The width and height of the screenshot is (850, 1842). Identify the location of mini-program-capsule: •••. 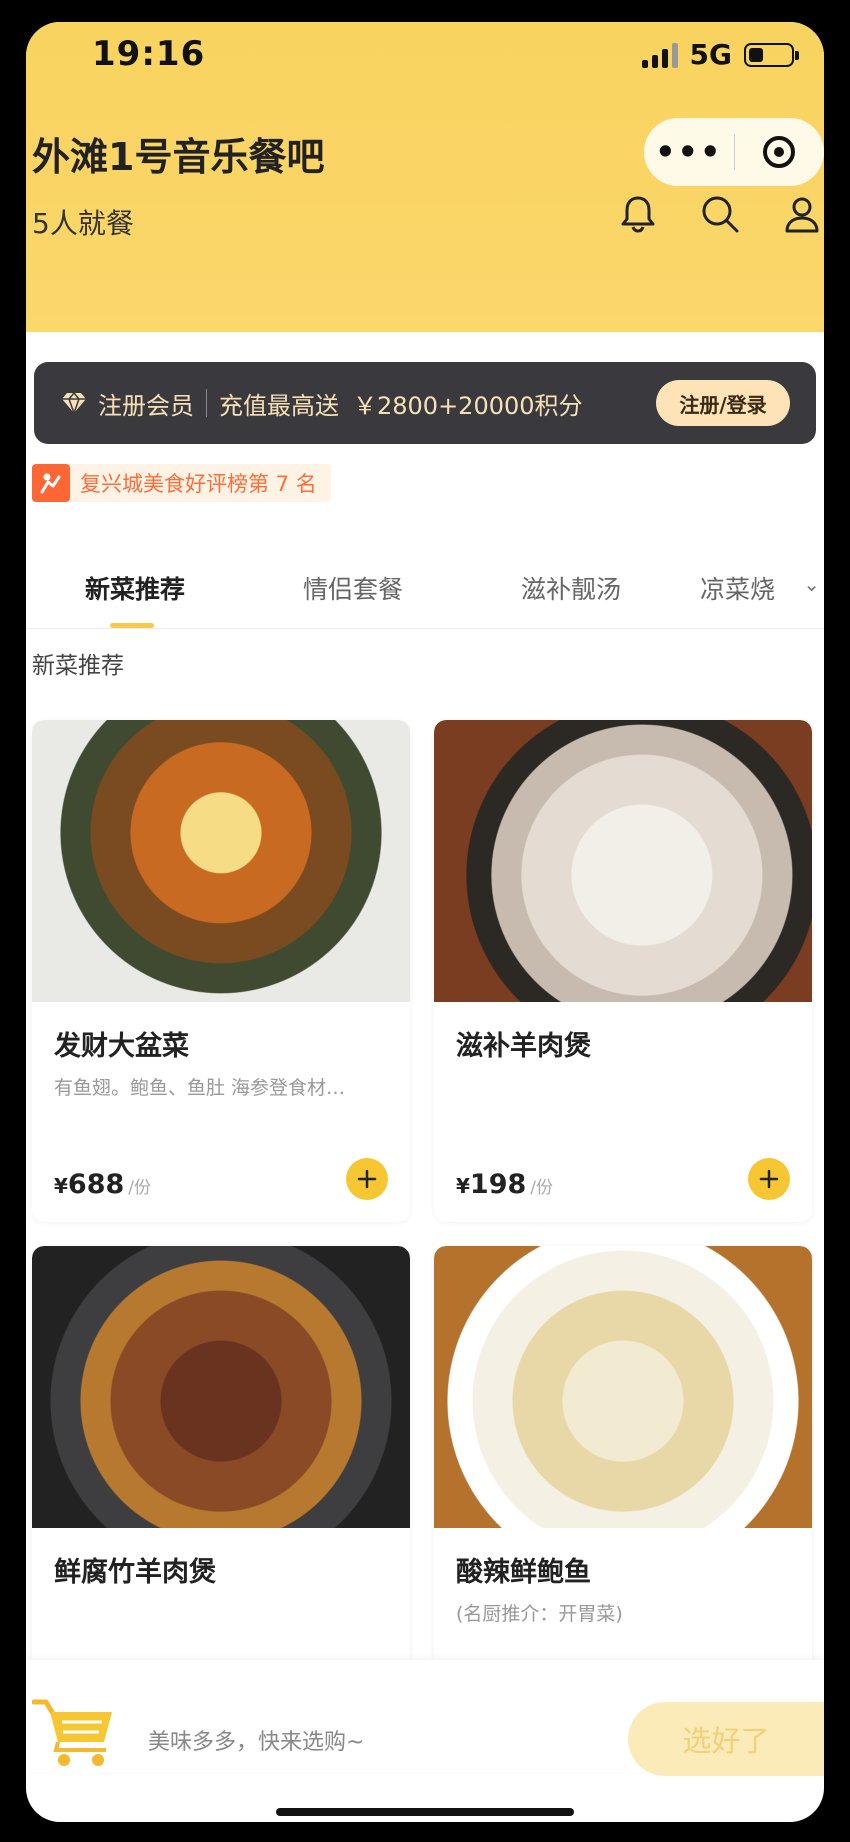
(734, 152).